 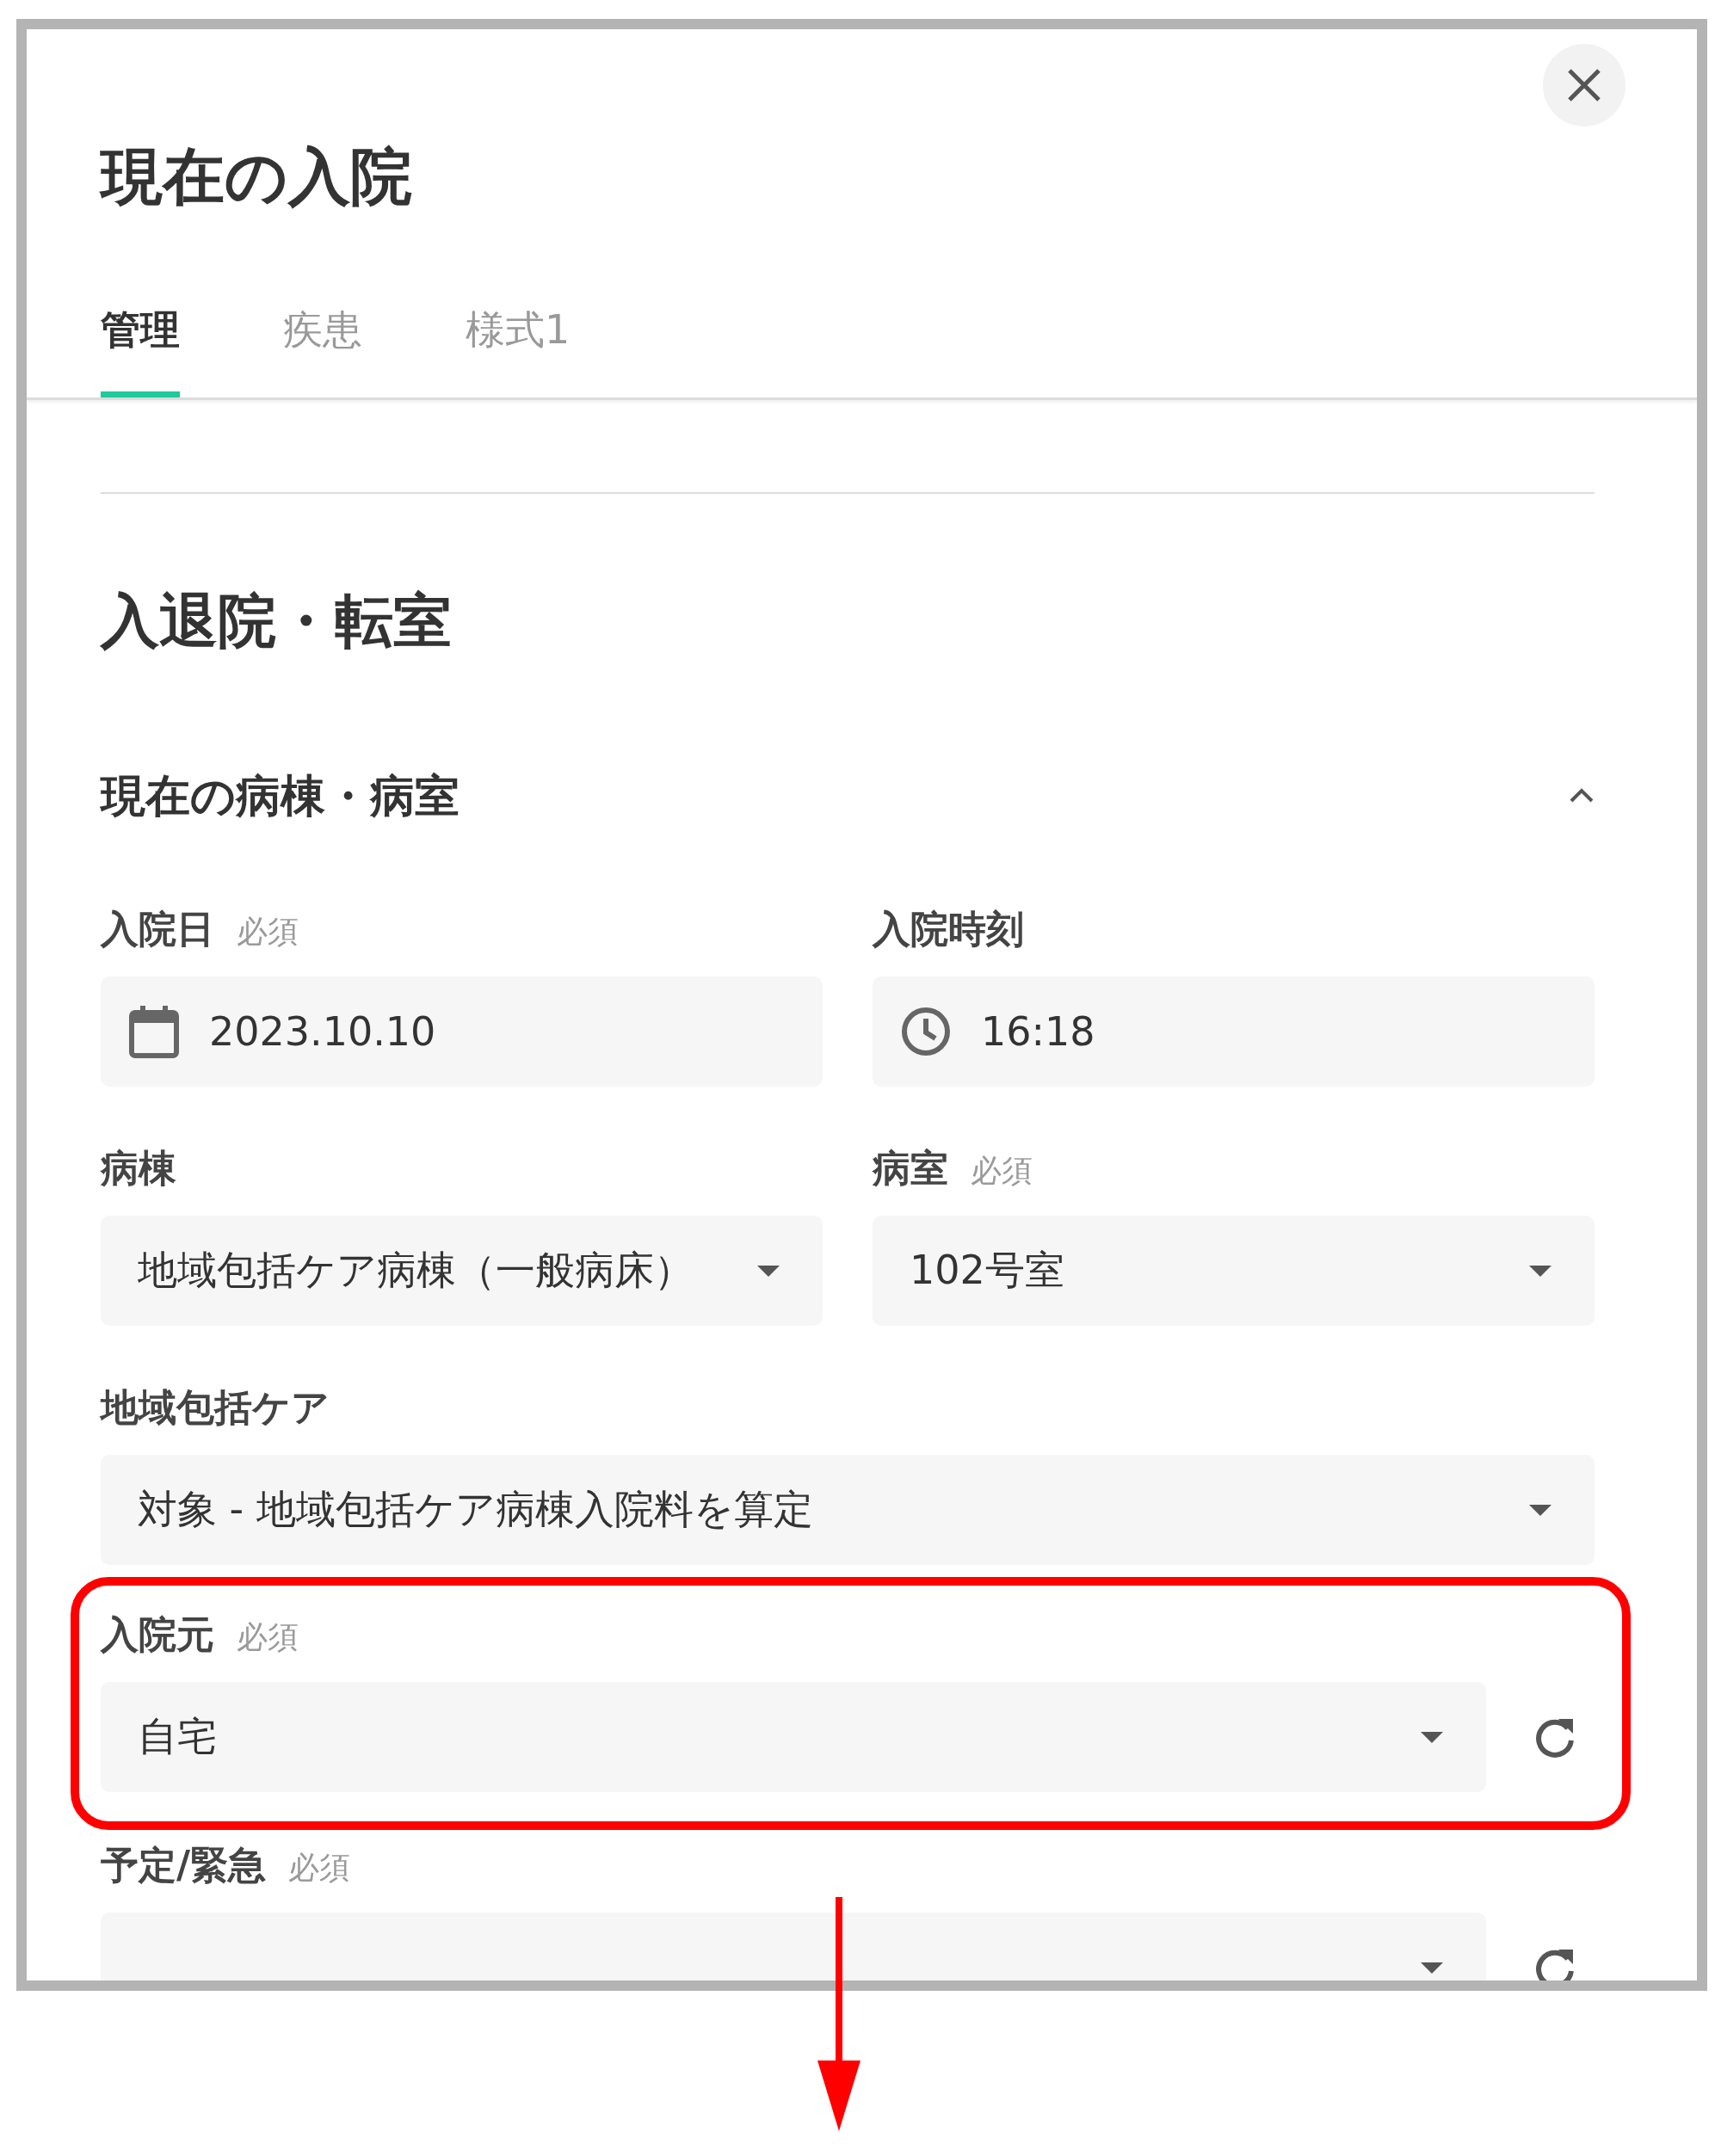 What do you see at coordinates (462, 1031) in the screenshot?
I see `input-field: 2023.10.10` at bounding box center [462, 1031].